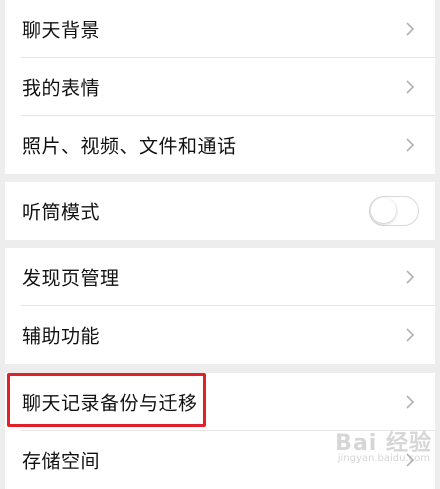 The image size is (440, 489). Describe the element at coordinates (220, 335) in the screenshot. I see `settings-item-accessibility: 辅助功能` at that location.